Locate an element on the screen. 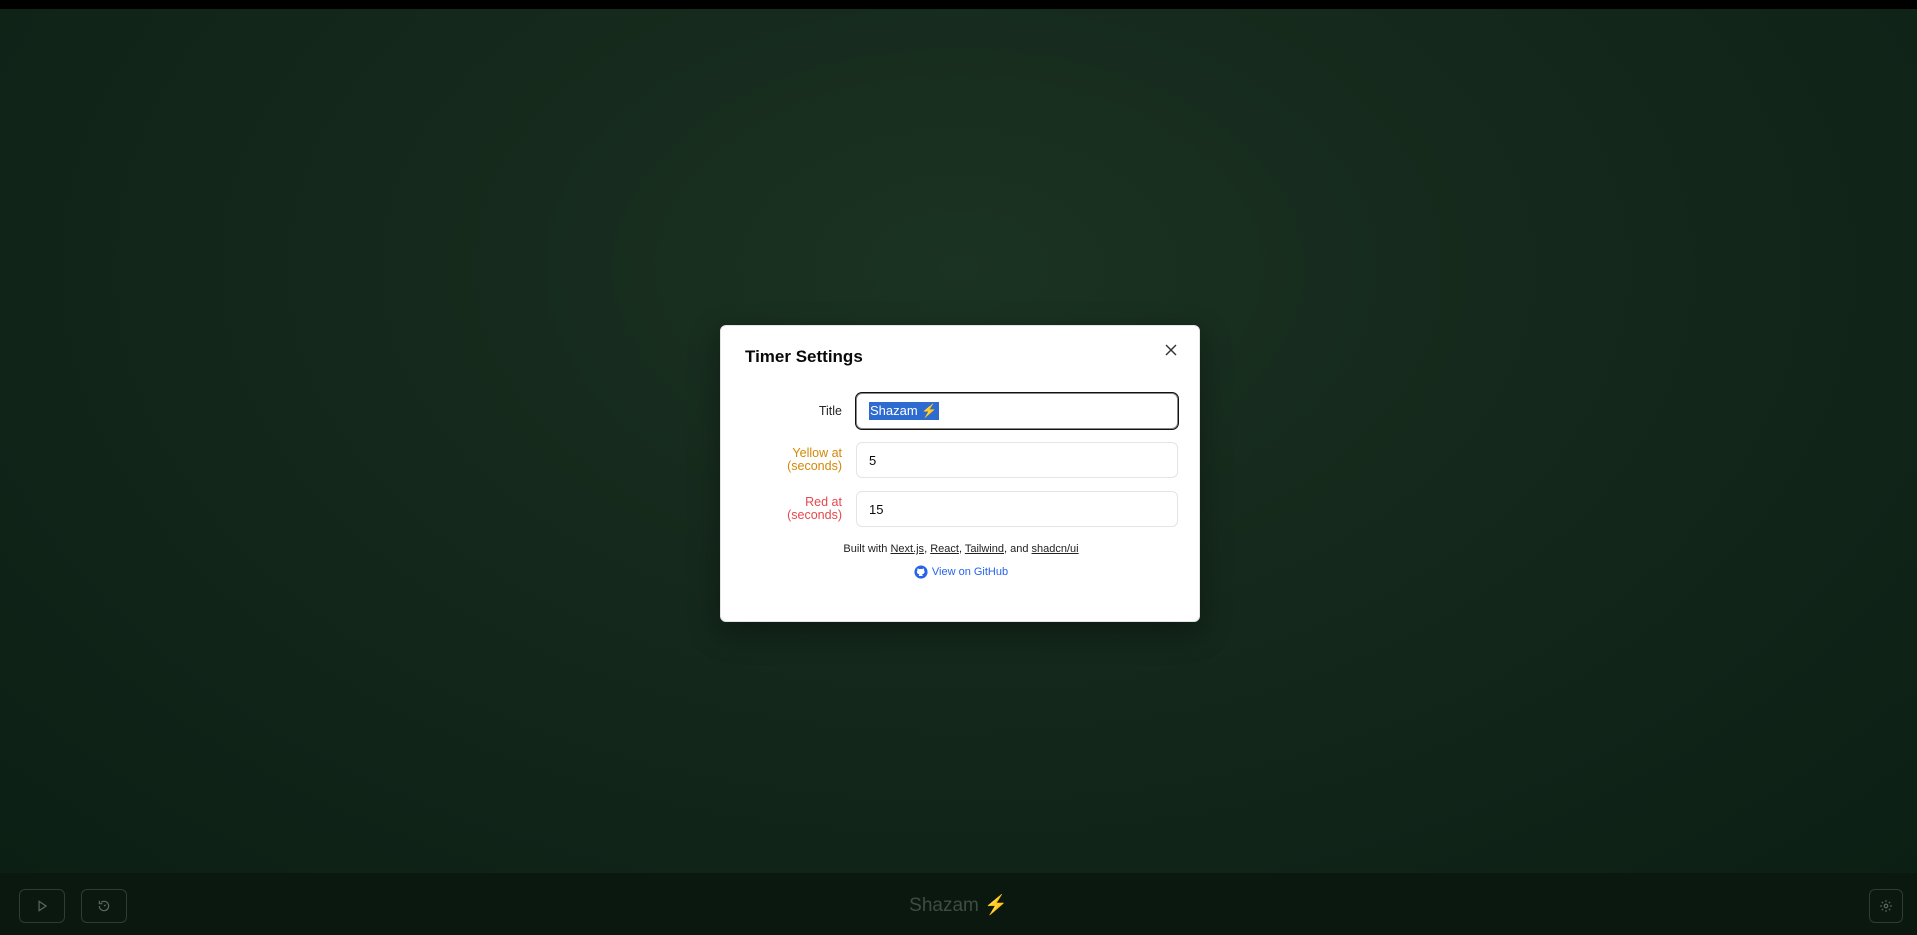 The width and height of the screenshot is (1917, 935). react-link: React is located at coordinates (944, 549).